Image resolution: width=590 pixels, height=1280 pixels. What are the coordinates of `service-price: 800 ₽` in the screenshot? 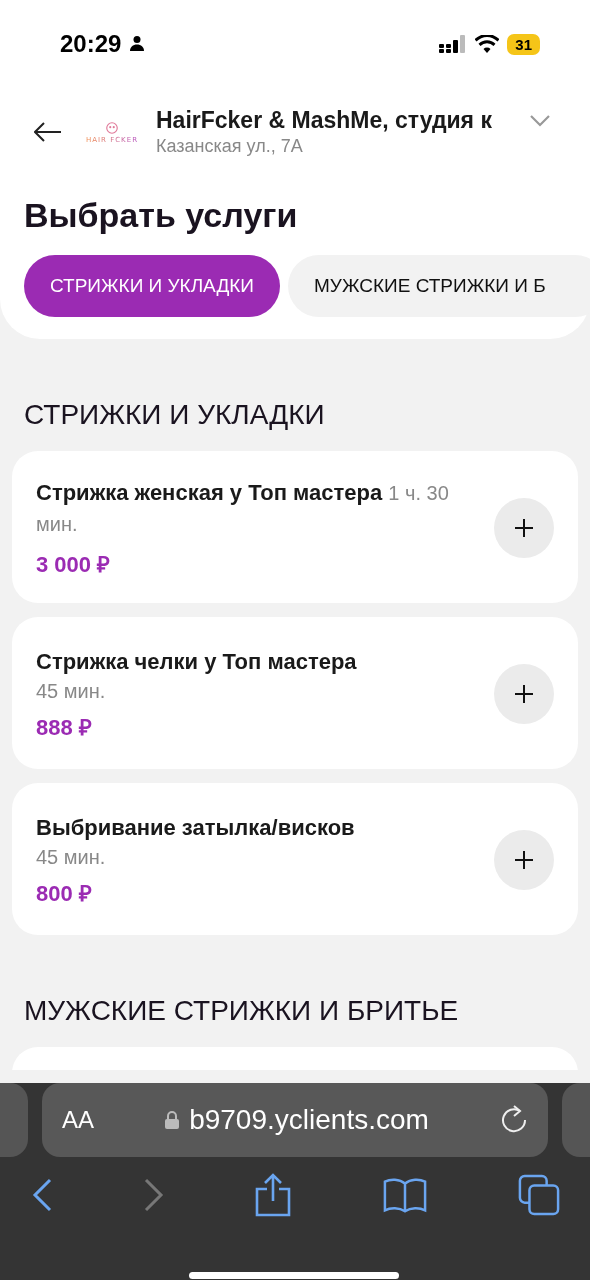 It's located at (64, 893).